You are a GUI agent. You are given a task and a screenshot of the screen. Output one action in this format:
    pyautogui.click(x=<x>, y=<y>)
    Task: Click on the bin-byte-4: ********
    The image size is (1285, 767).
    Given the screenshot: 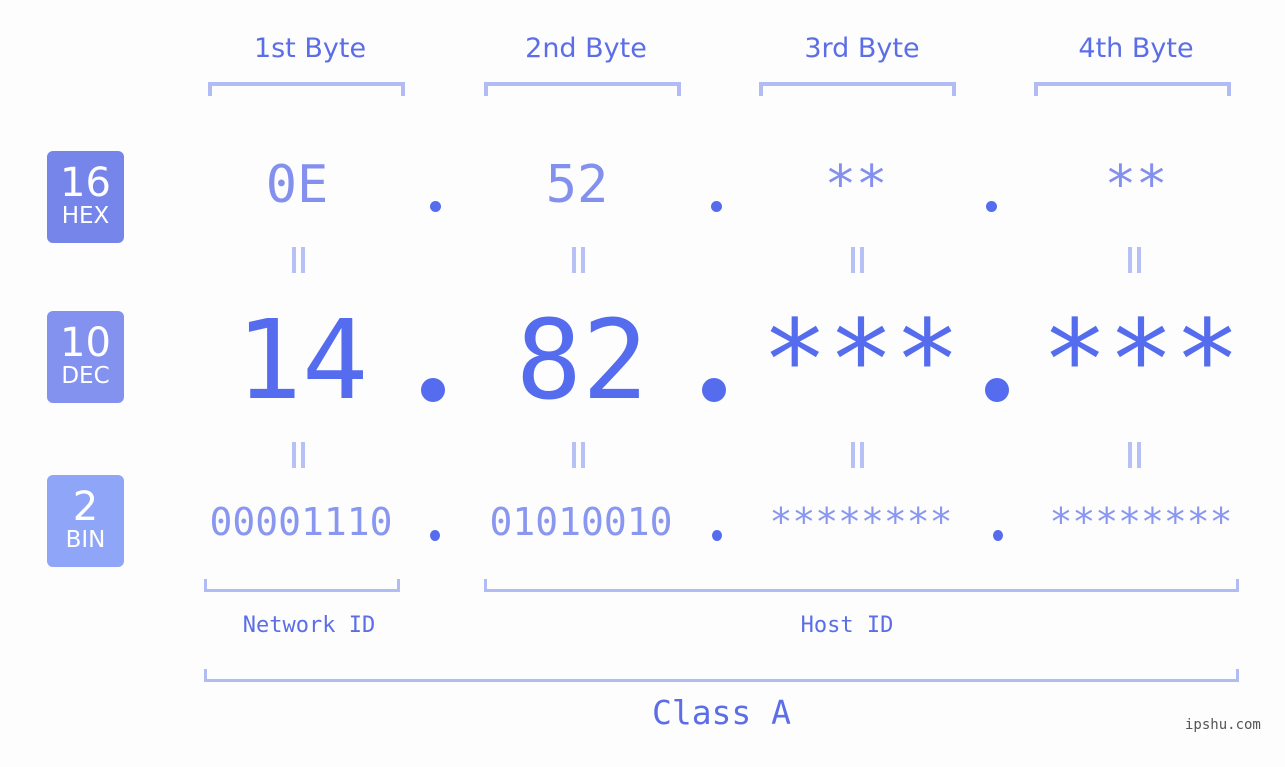 What is the action you would take?
    pyautogui.click(x=1141, y=522)
    